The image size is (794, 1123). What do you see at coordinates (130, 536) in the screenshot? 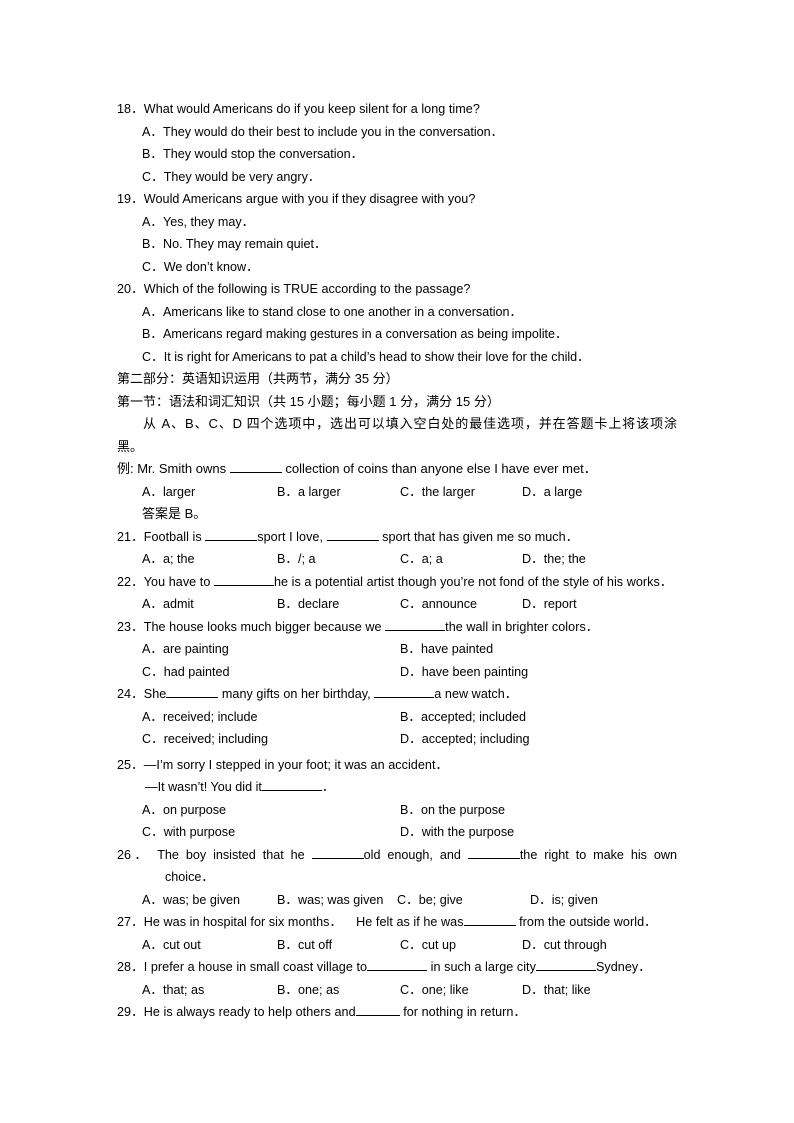
I see `question-number: 21．` at bounding box center [130, 536].